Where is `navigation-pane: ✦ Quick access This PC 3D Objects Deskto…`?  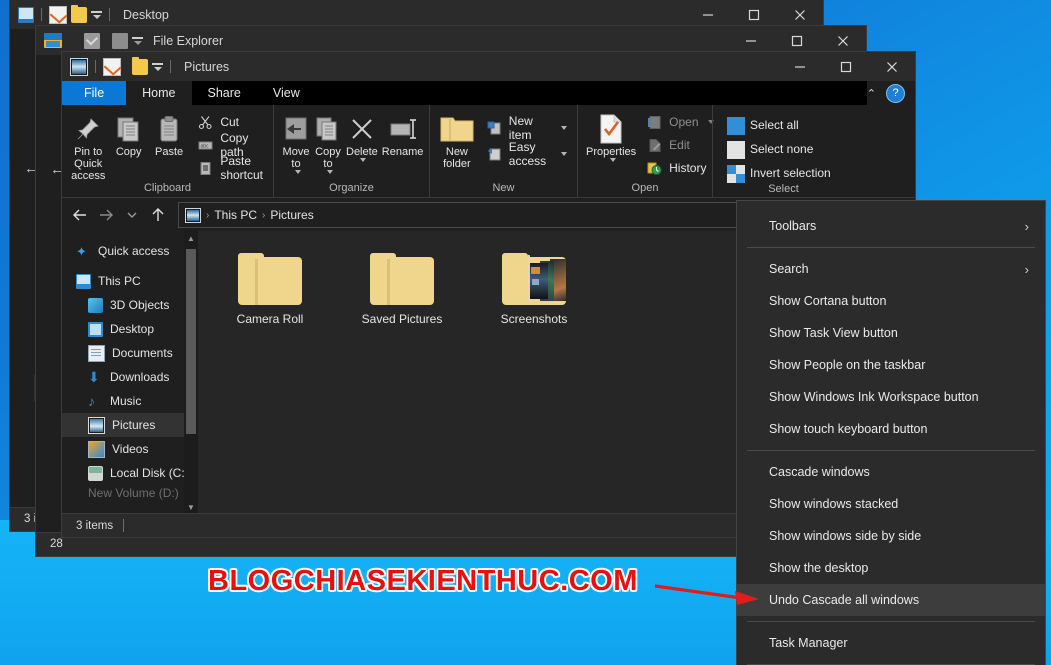
navigation-pane: ✦ Quick access This PC 3D Objects Deskto… is located at coordinates (130, 372).